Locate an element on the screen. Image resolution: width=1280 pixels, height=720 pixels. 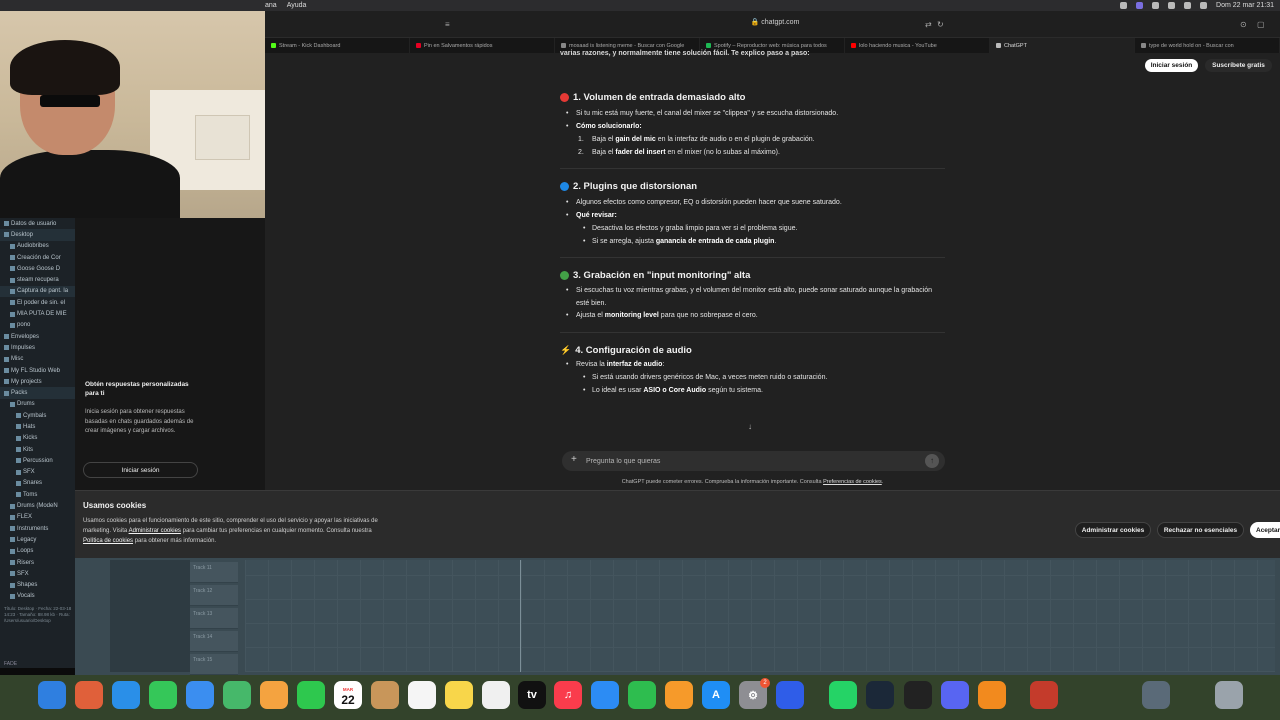
fl-browser-item: Desktop is located at coordinates (37, 235).